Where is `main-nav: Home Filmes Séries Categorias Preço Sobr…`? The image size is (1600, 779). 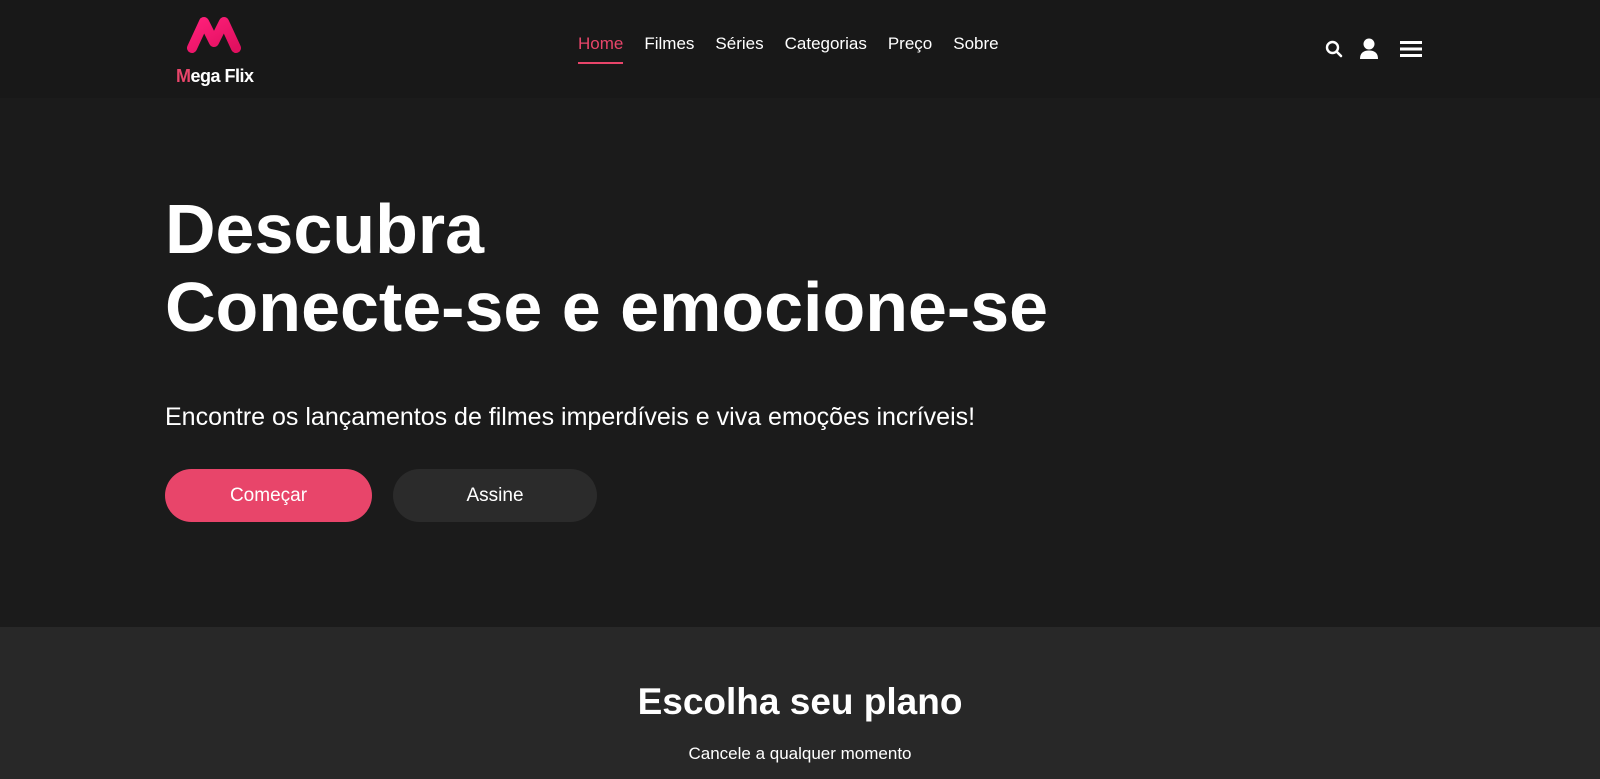 main-nav: Home Filmes Séries Categorias Preço Sobr… is located at coordinates (799, 49).